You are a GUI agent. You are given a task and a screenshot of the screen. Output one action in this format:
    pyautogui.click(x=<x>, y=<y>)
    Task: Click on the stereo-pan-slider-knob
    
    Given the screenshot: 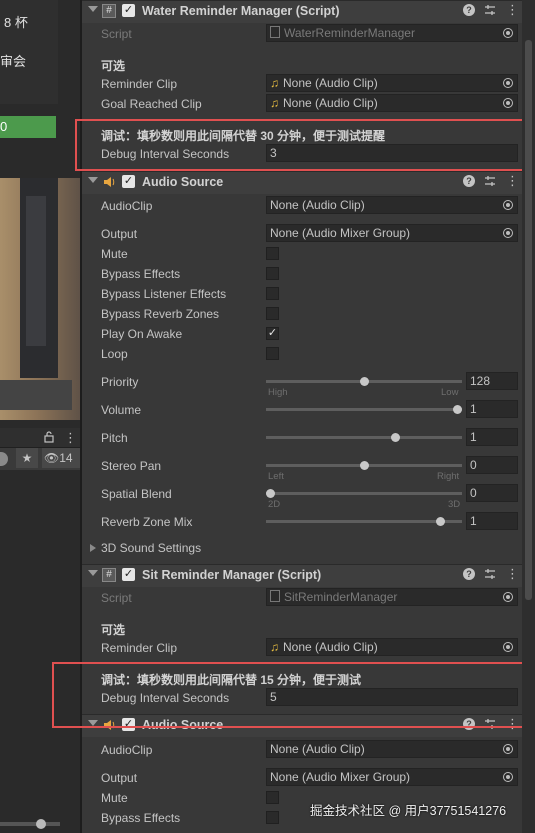 What is the action you would take?
    pyautogui.click(x=364, y=465)
    